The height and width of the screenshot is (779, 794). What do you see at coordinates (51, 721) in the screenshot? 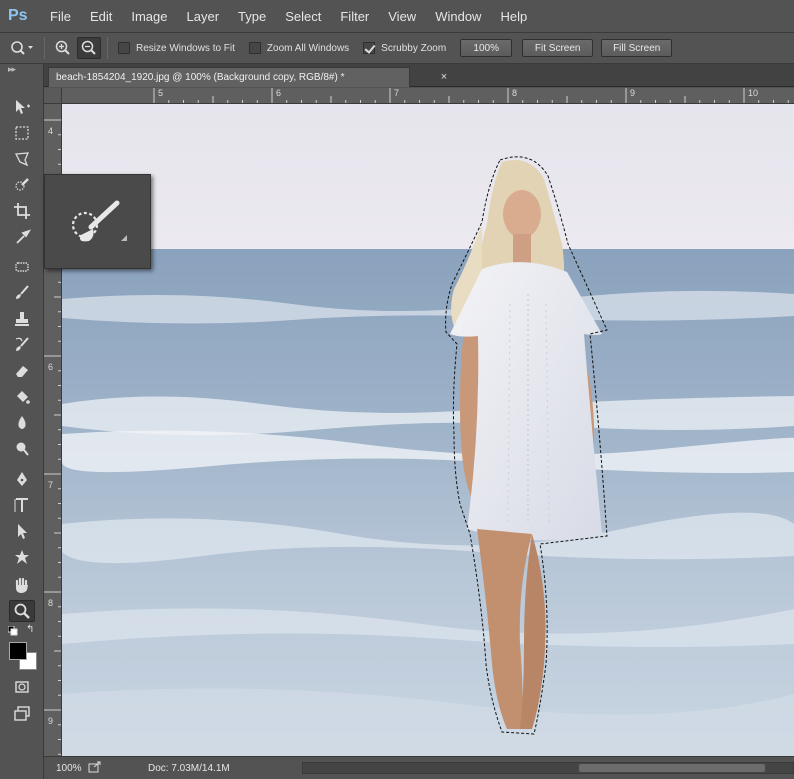
I see `vruler-label: 9` at bounding box center [51, 721].